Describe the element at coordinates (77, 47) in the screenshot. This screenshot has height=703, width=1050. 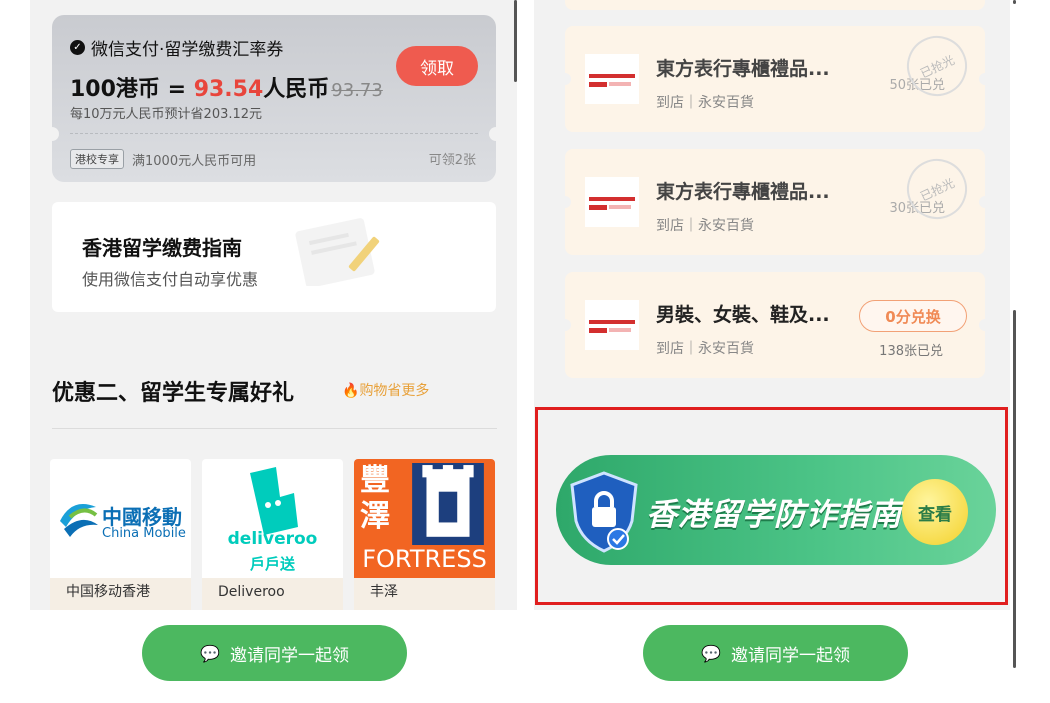
I see `check-icon: ✓` at that location.